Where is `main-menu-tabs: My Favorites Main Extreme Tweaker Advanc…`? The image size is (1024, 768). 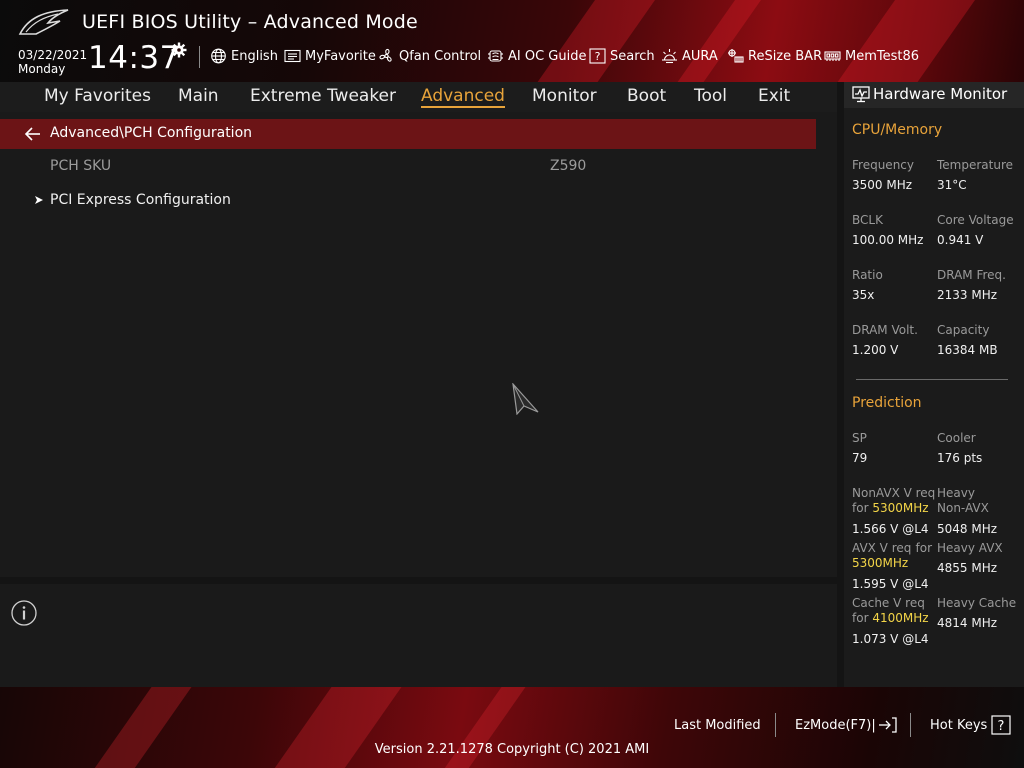 main-menu-tabs: My Favorites Main Extreme Tweaker Advanc… is located at coordinates (418, 97).